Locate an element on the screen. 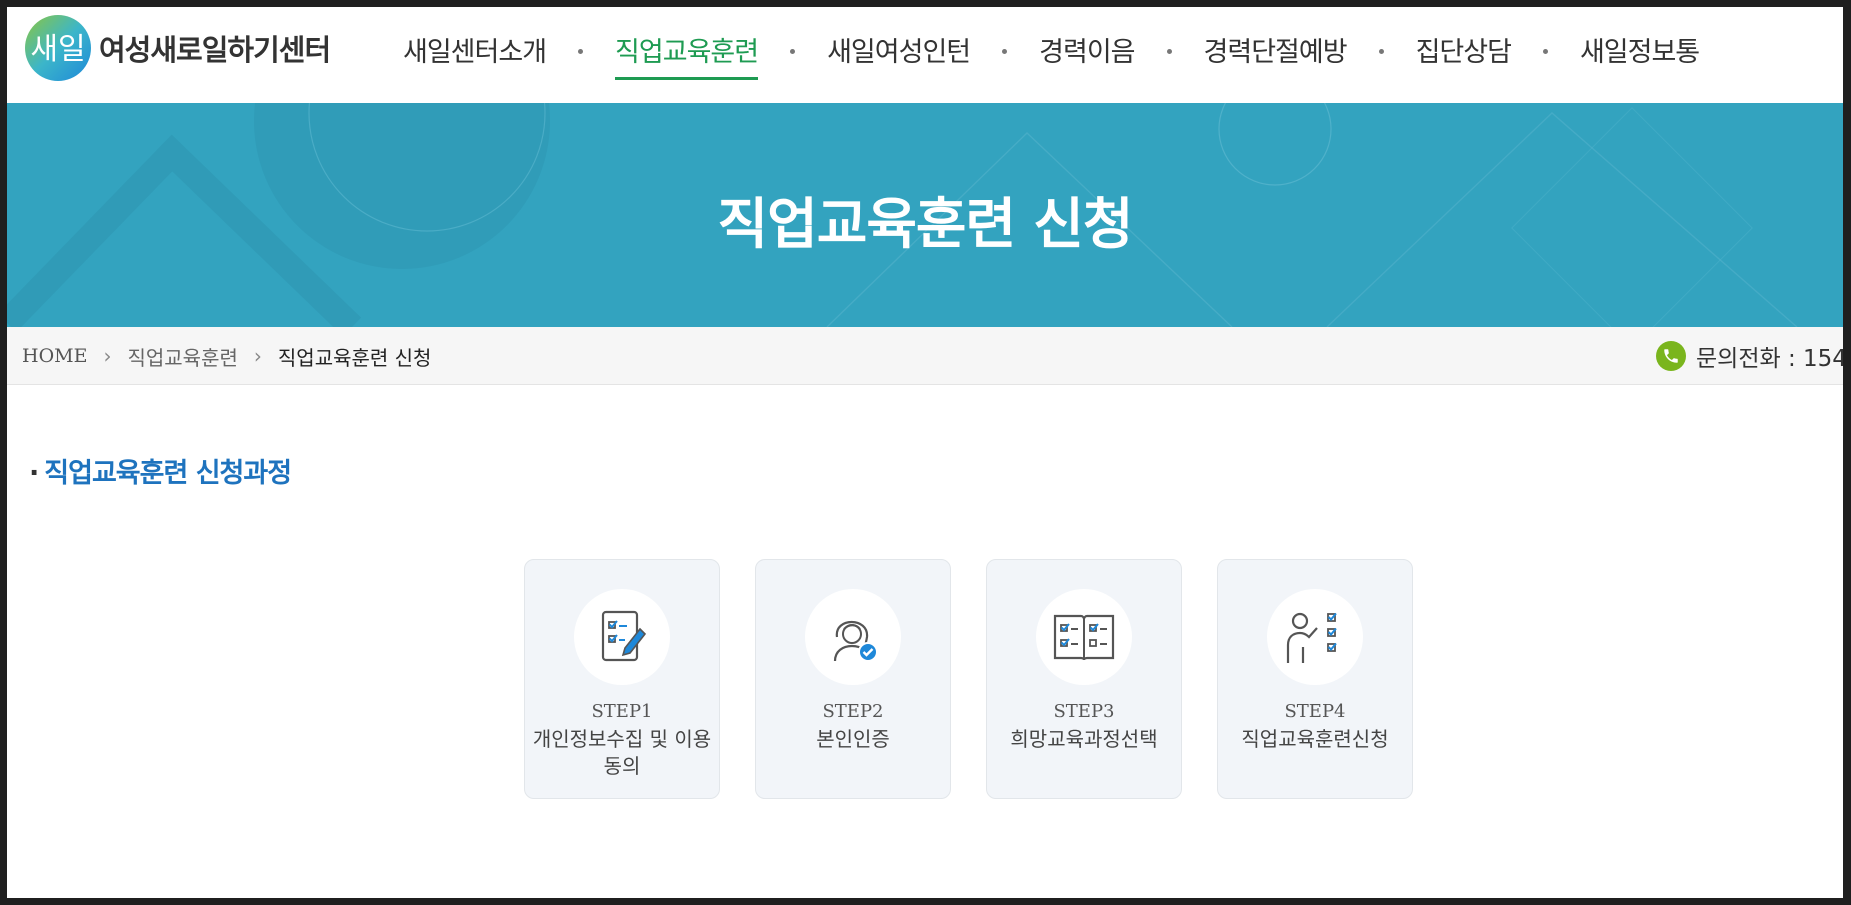 This screenshot has width=1851, height=905. step-label: 개인정보수집 및 이용동의 is located at coordinates (622, 752).